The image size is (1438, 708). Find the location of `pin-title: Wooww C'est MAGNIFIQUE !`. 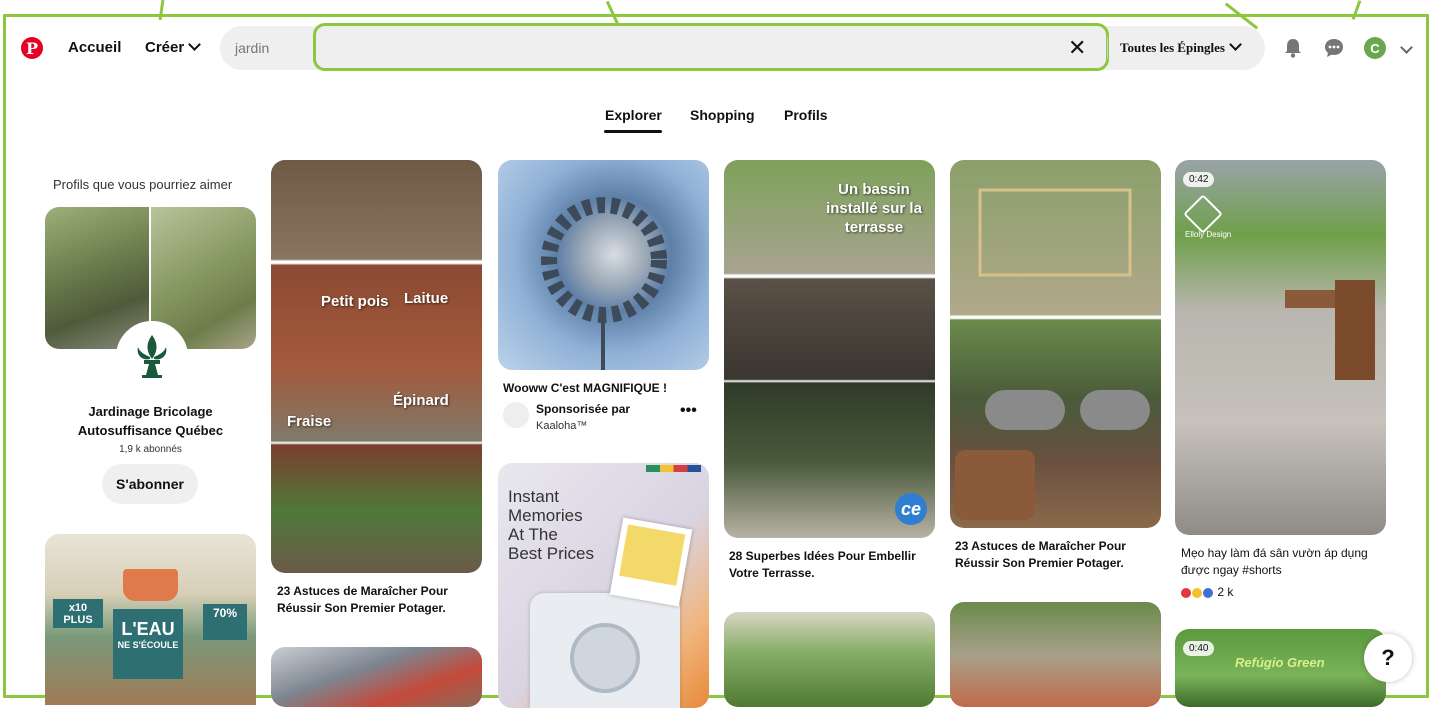

pin-title: Wooww C'est MAGNIFIQUE ! is located at coordinates (603, 388).